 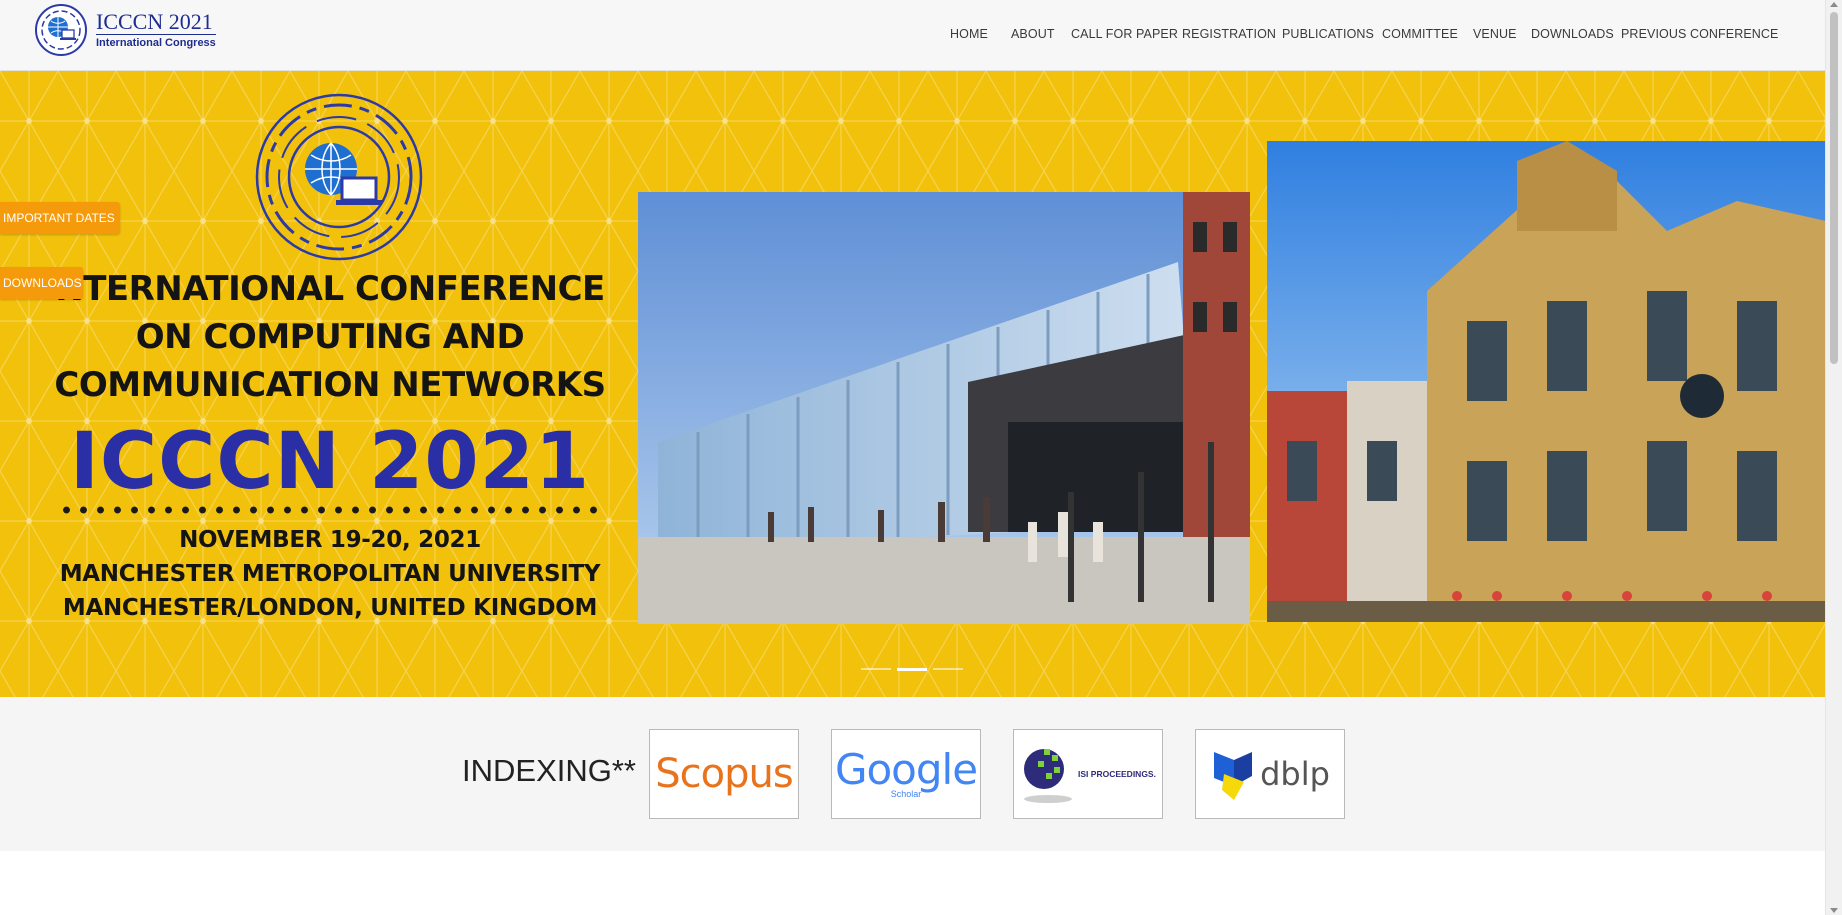 What do you see at coordinates (1117, 774) in the screenshot?
I see `isi-logo-text: ISI PROCEEDINGS.` at bounding box center [1117, 774].